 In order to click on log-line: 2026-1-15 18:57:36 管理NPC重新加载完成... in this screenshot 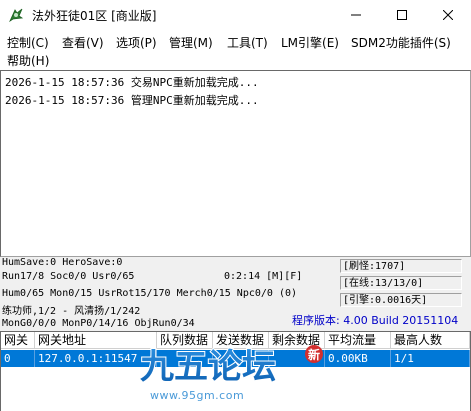, I will do `click(132, 100)`.